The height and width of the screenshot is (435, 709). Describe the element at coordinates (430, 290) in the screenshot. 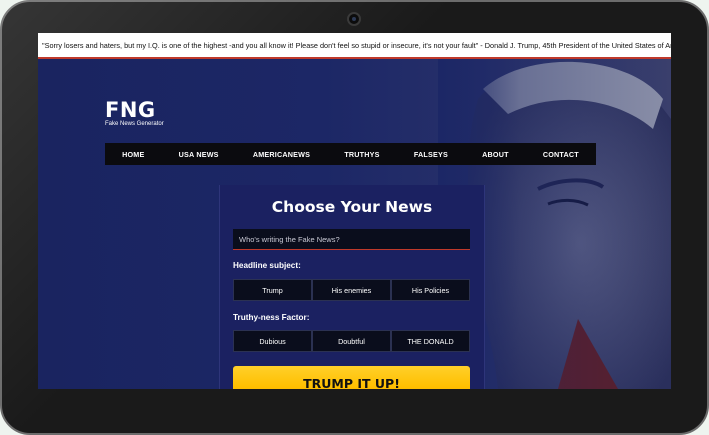

I see `headline-option-his-policies: His Policies` at that location.